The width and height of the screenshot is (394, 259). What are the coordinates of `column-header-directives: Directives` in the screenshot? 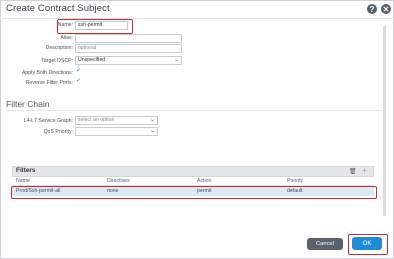 It's located at (118, 181).